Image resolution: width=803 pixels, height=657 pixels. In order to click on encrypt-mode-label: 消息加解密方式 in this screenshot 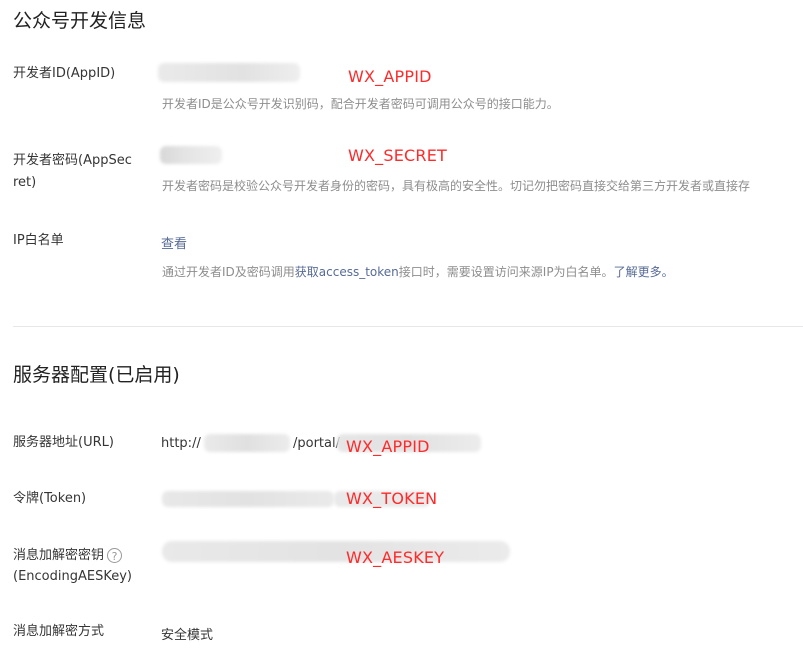, I will do `click(59, 631)`.